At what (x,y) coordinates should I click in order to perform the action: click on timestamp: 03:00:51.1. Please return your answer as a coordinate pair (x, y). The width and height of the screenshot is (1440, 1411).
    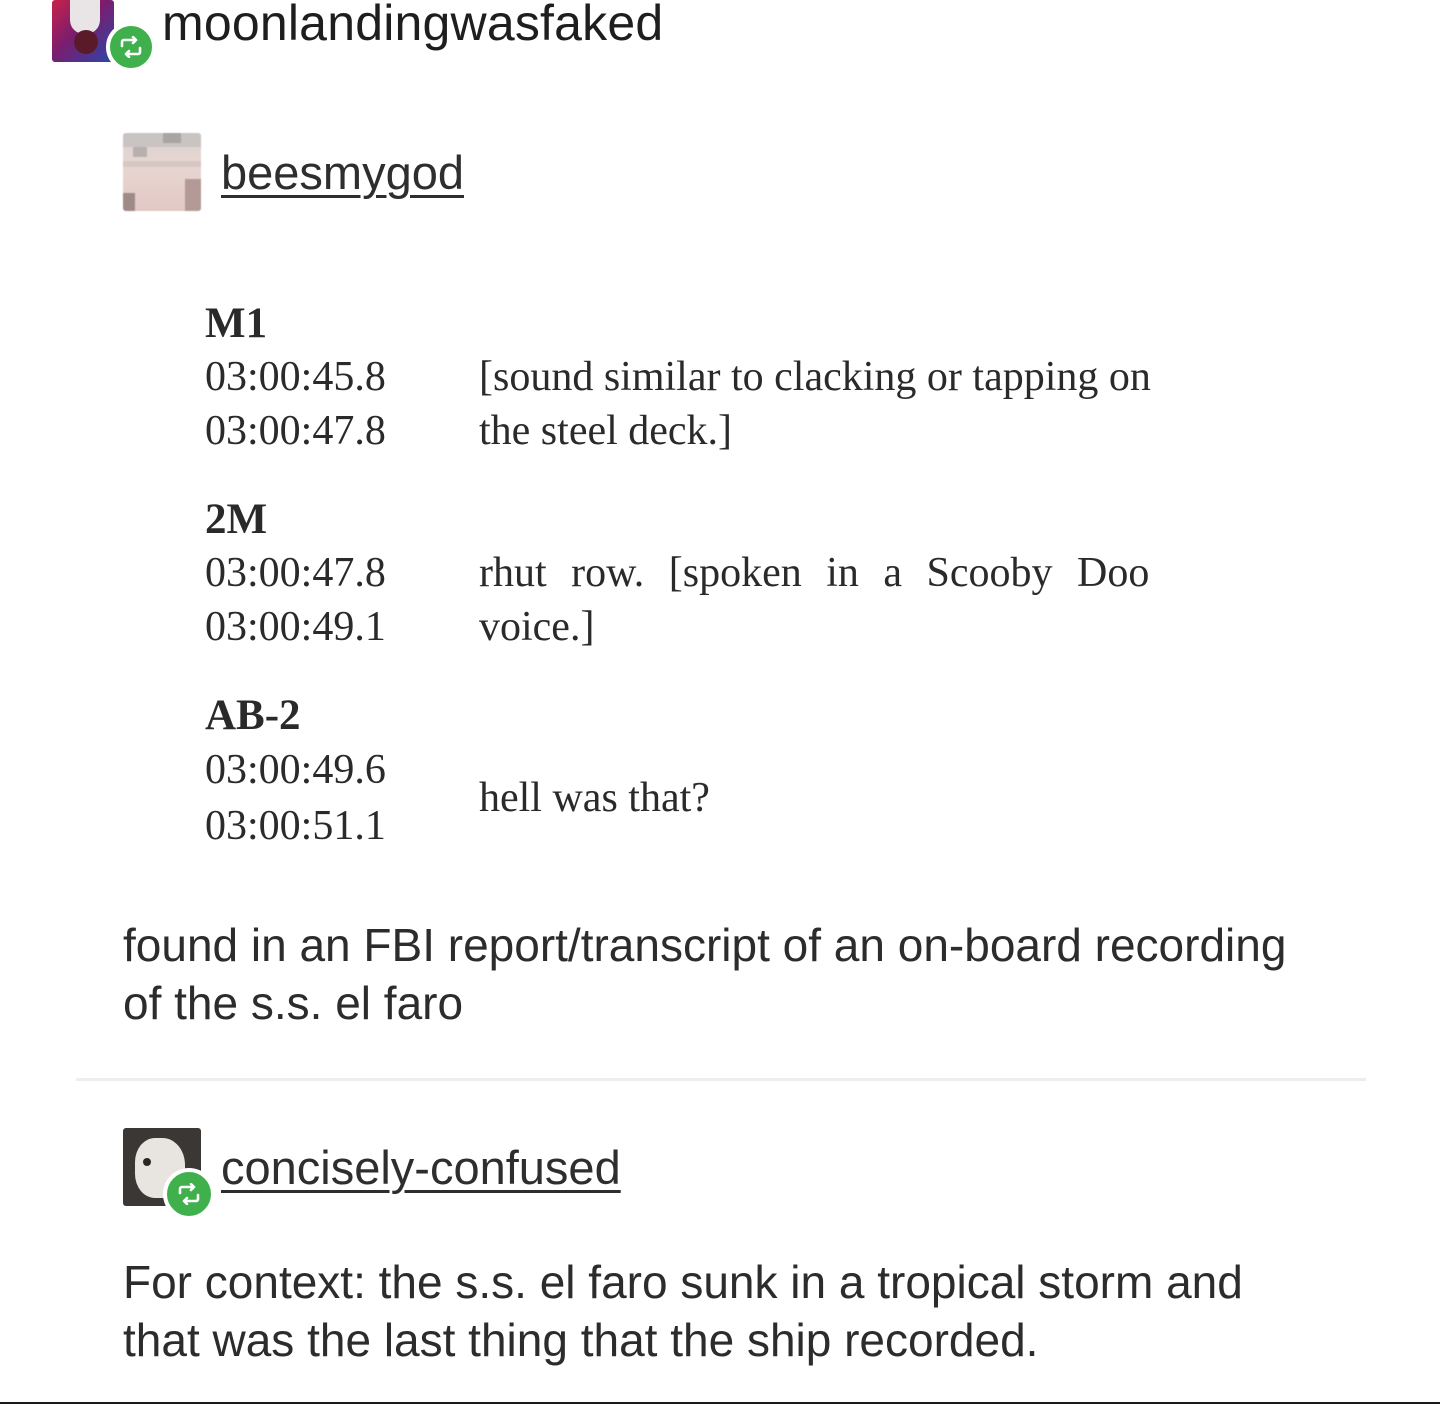
    Looking at the image, I should click on (295, 826).